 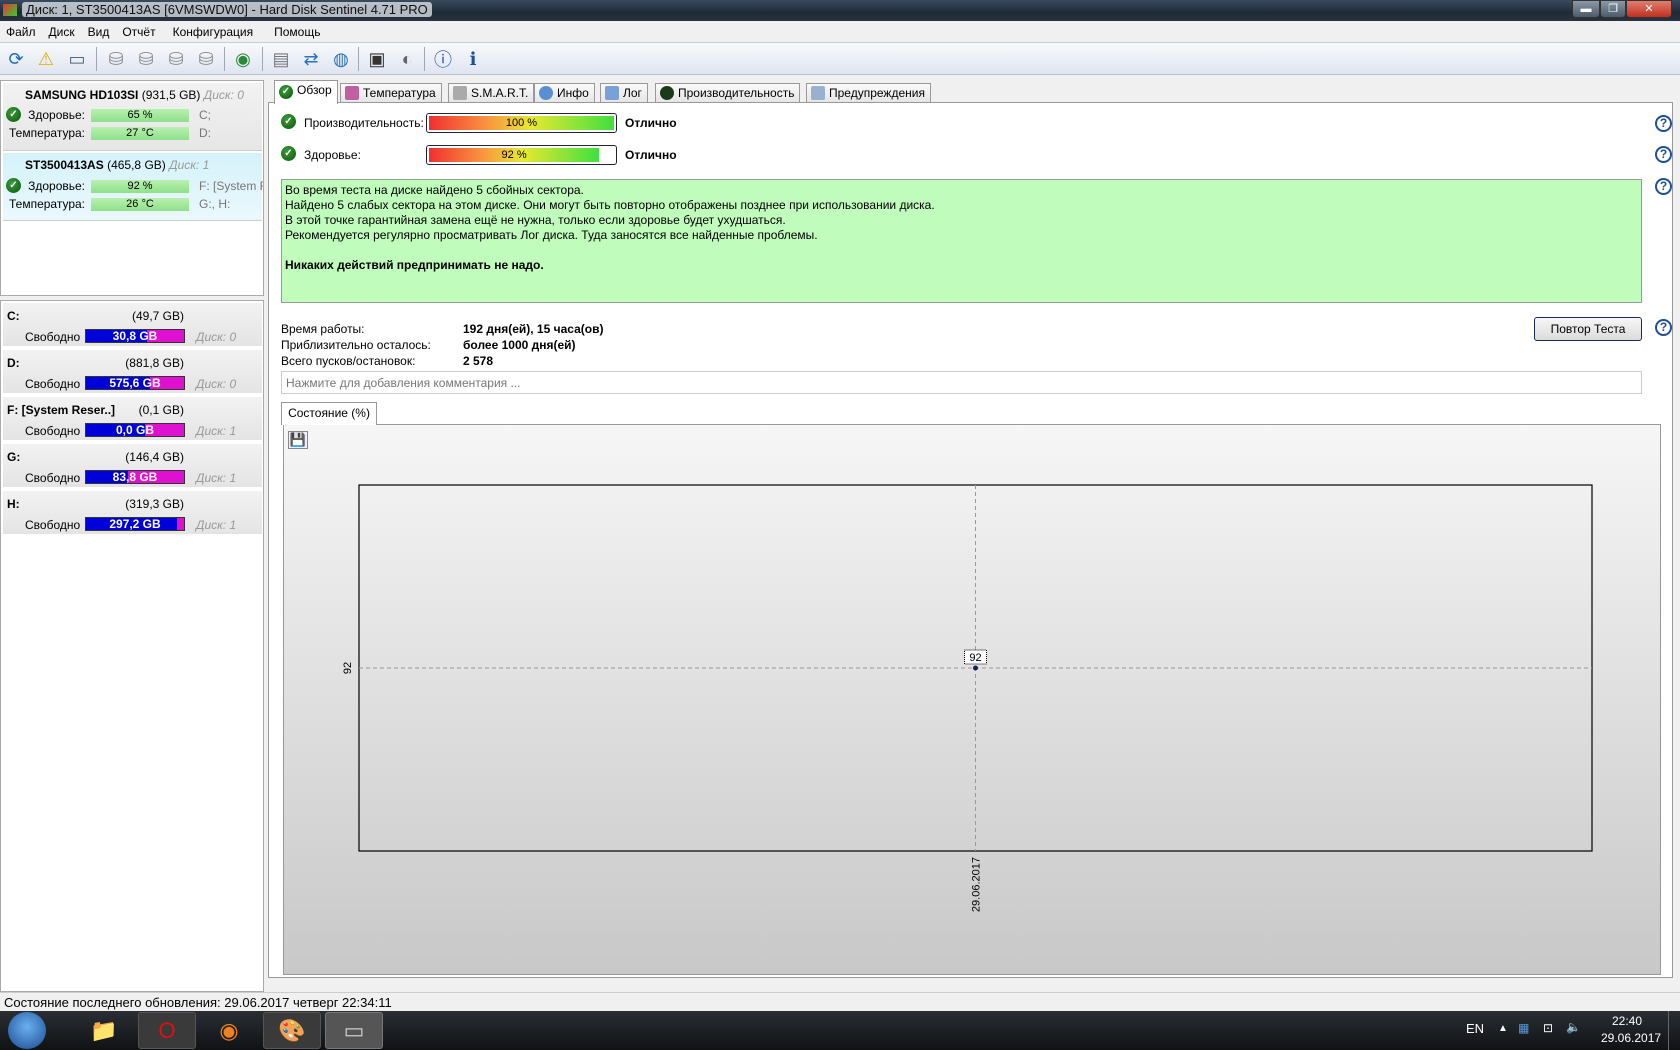 What do you see at coordinates (21, 30) in the screenshot?
I see `menu-file: Файл` at bounding box center [21, 30].